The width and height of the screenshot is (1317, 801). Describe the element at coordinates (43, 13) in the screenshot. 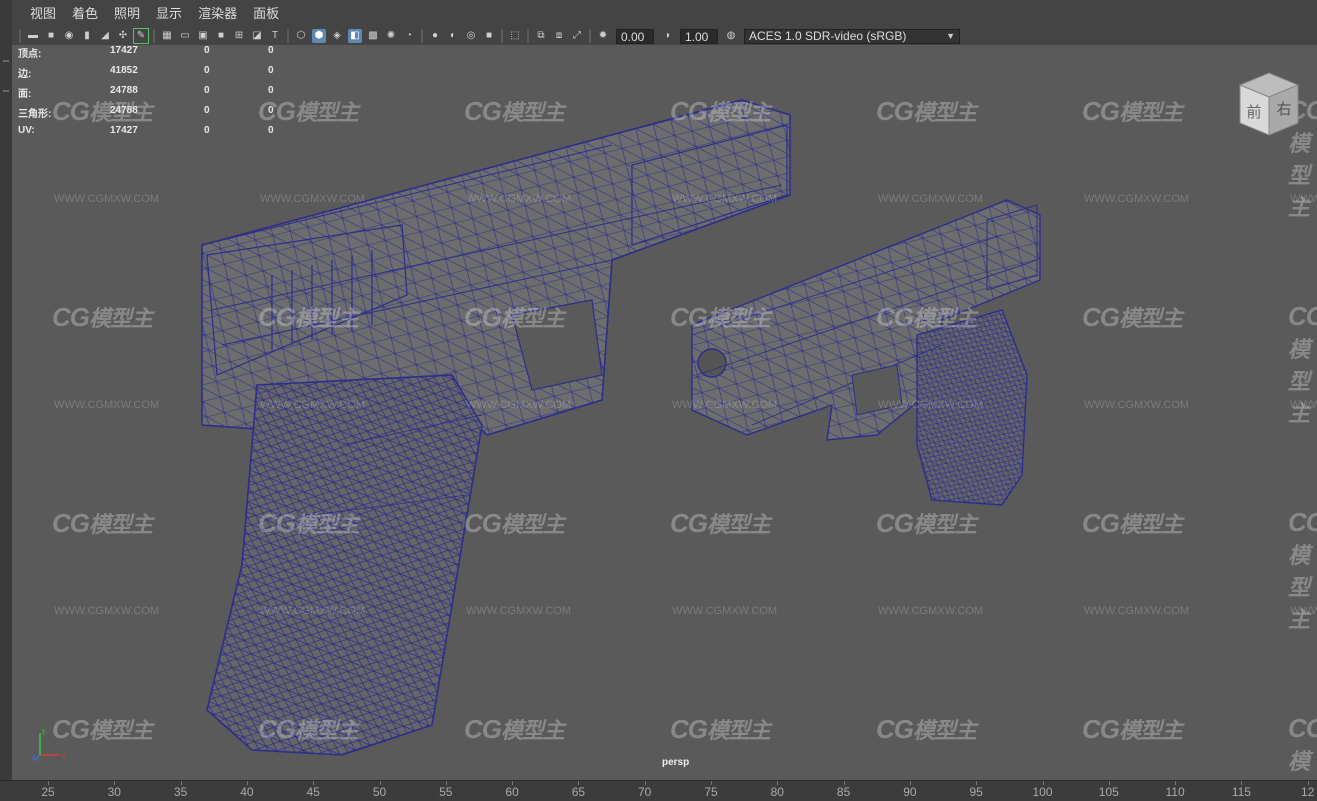

I see `menu-view: 视图` at that location.